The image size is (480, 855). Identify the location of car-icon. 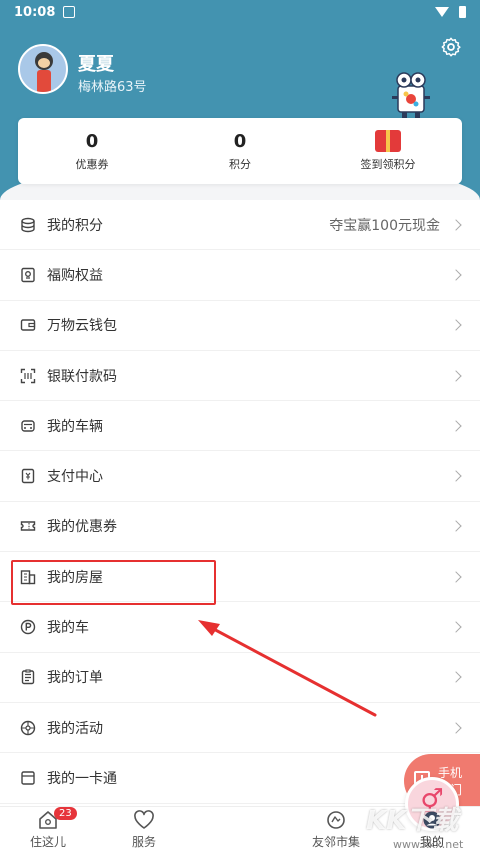
(28, 426).